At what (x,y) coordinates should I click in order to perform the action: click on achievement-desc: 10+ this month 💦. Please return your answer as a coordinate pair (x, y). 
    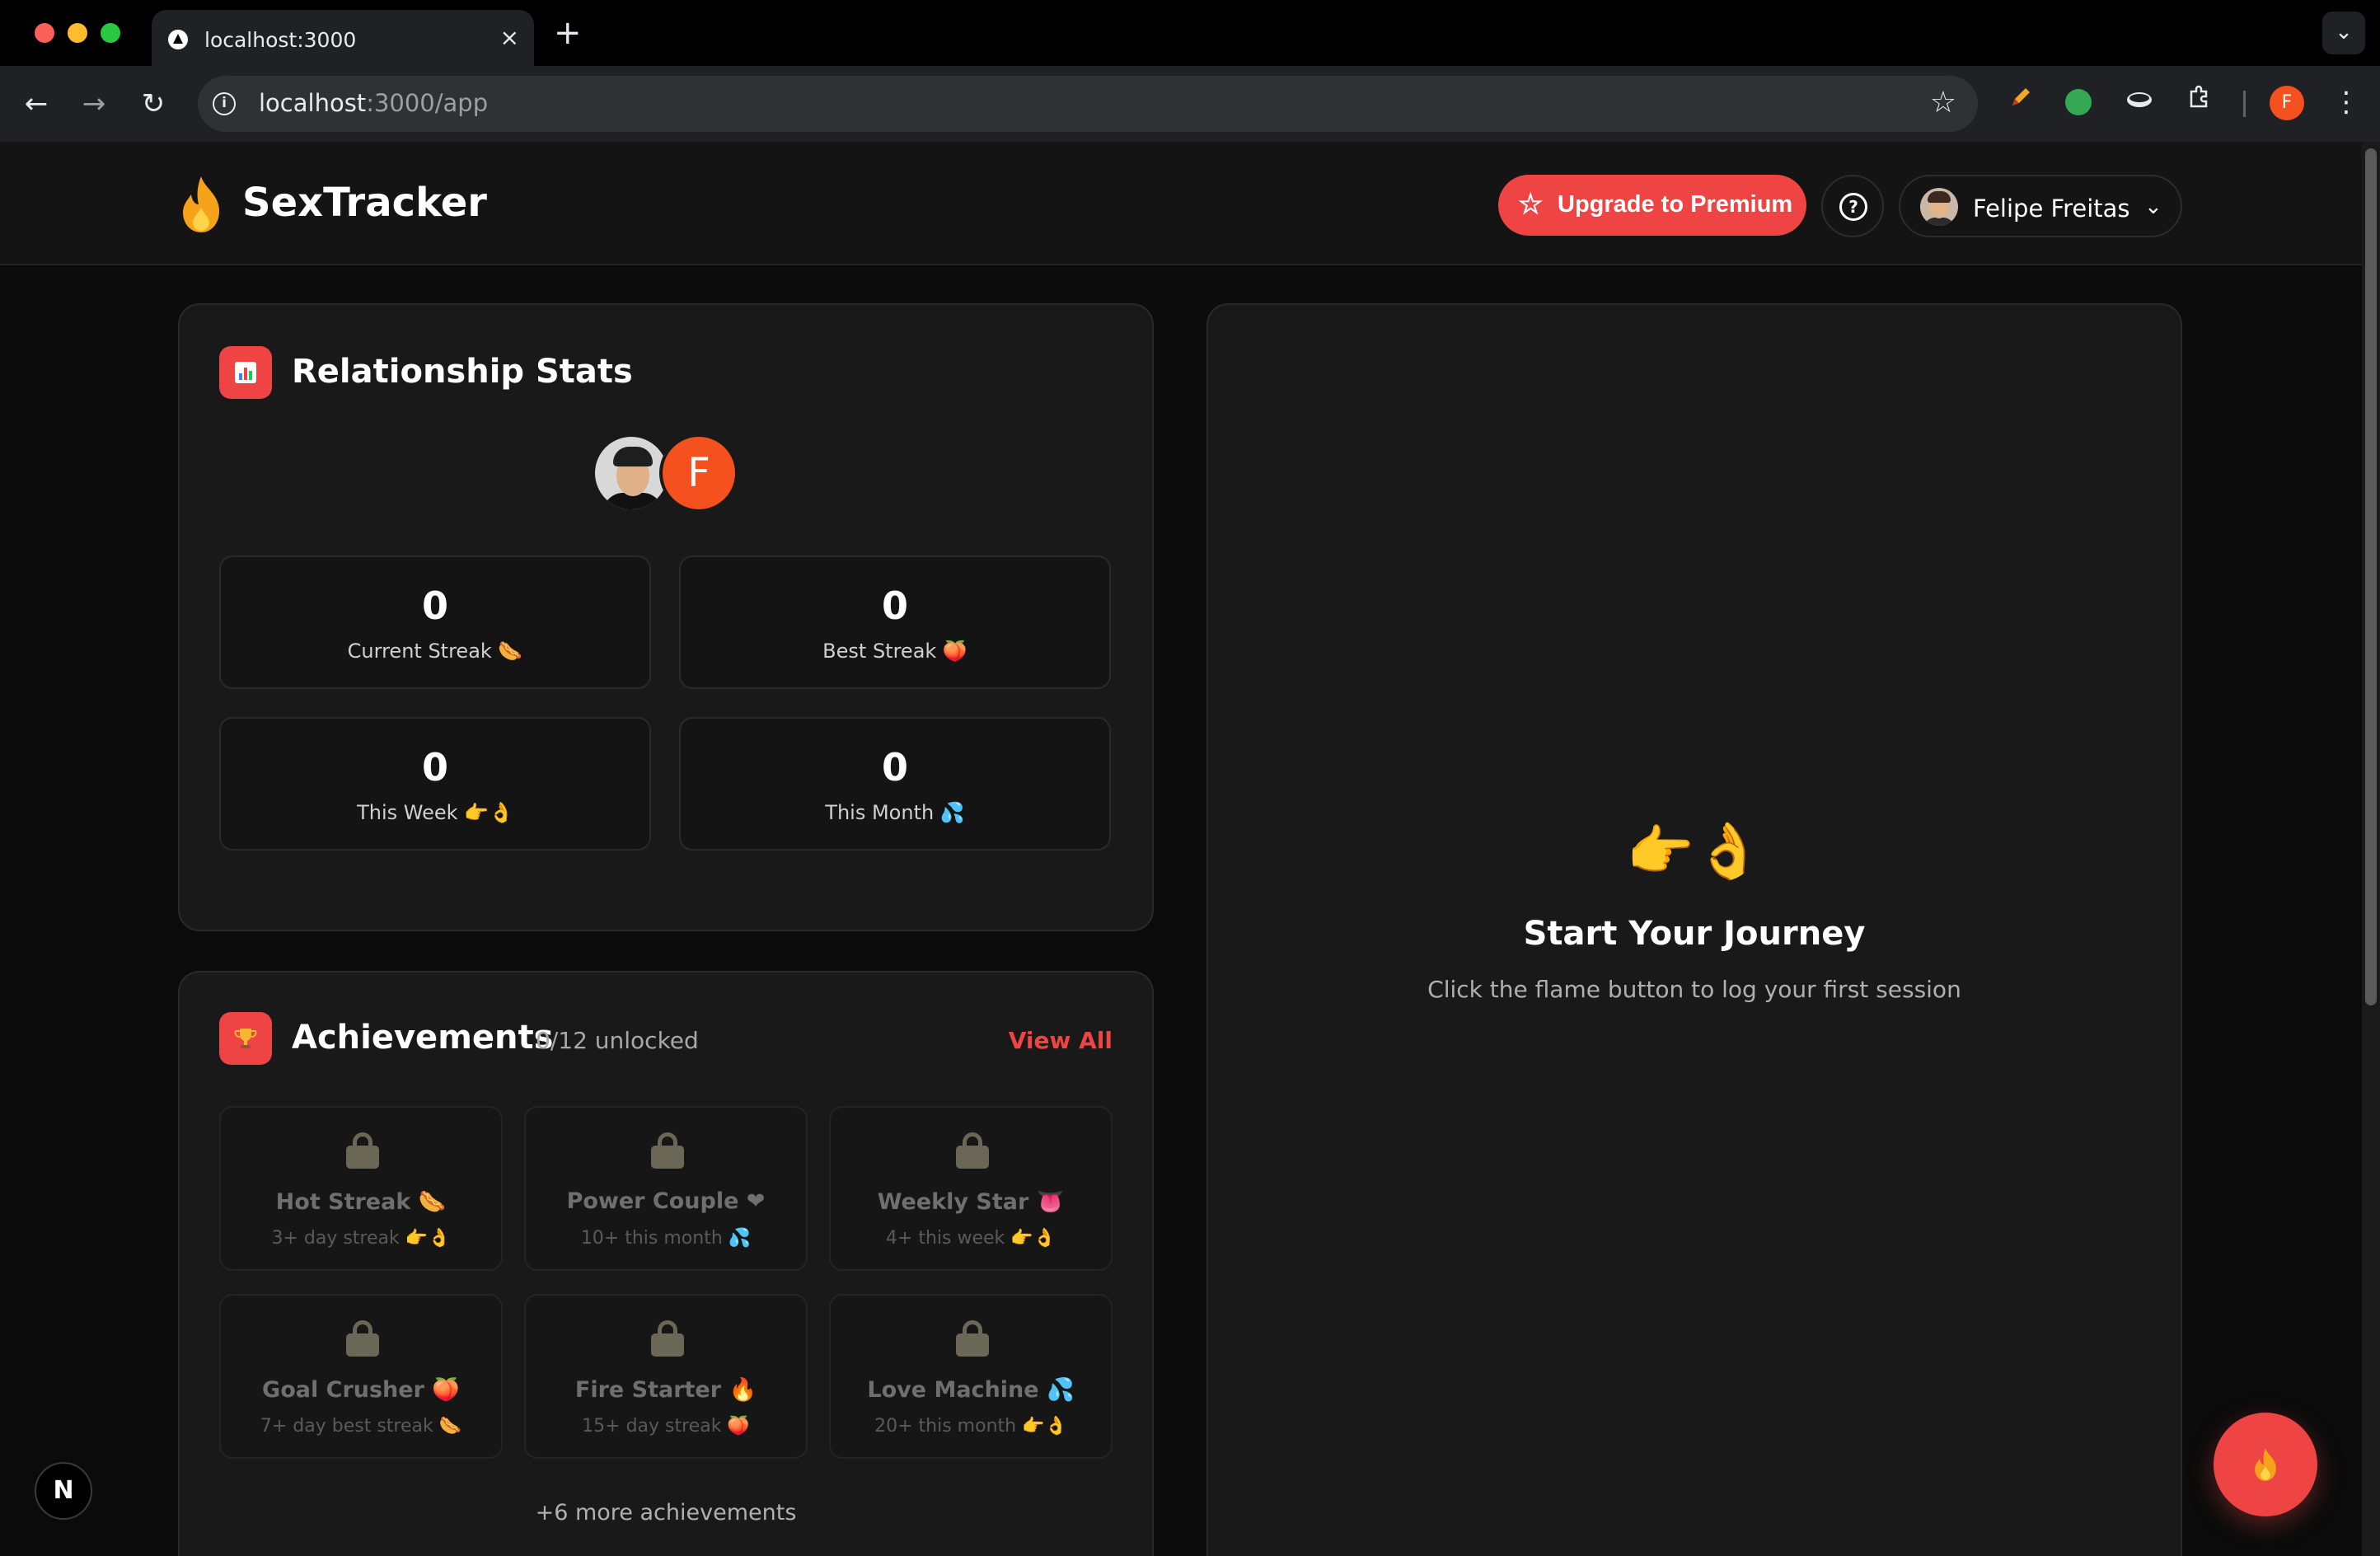
    Looking at the image, I should click on (666, 1238).